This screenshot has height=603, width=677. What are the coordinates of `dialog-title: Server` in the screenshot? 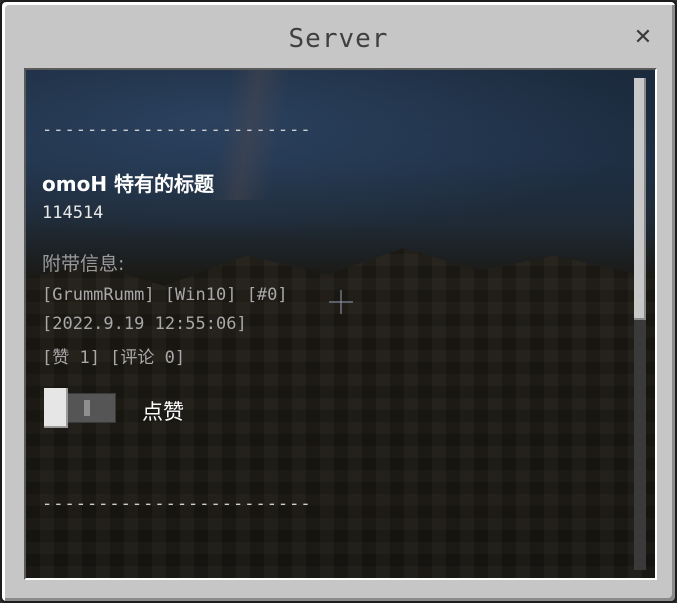 It's located at (338, 39).